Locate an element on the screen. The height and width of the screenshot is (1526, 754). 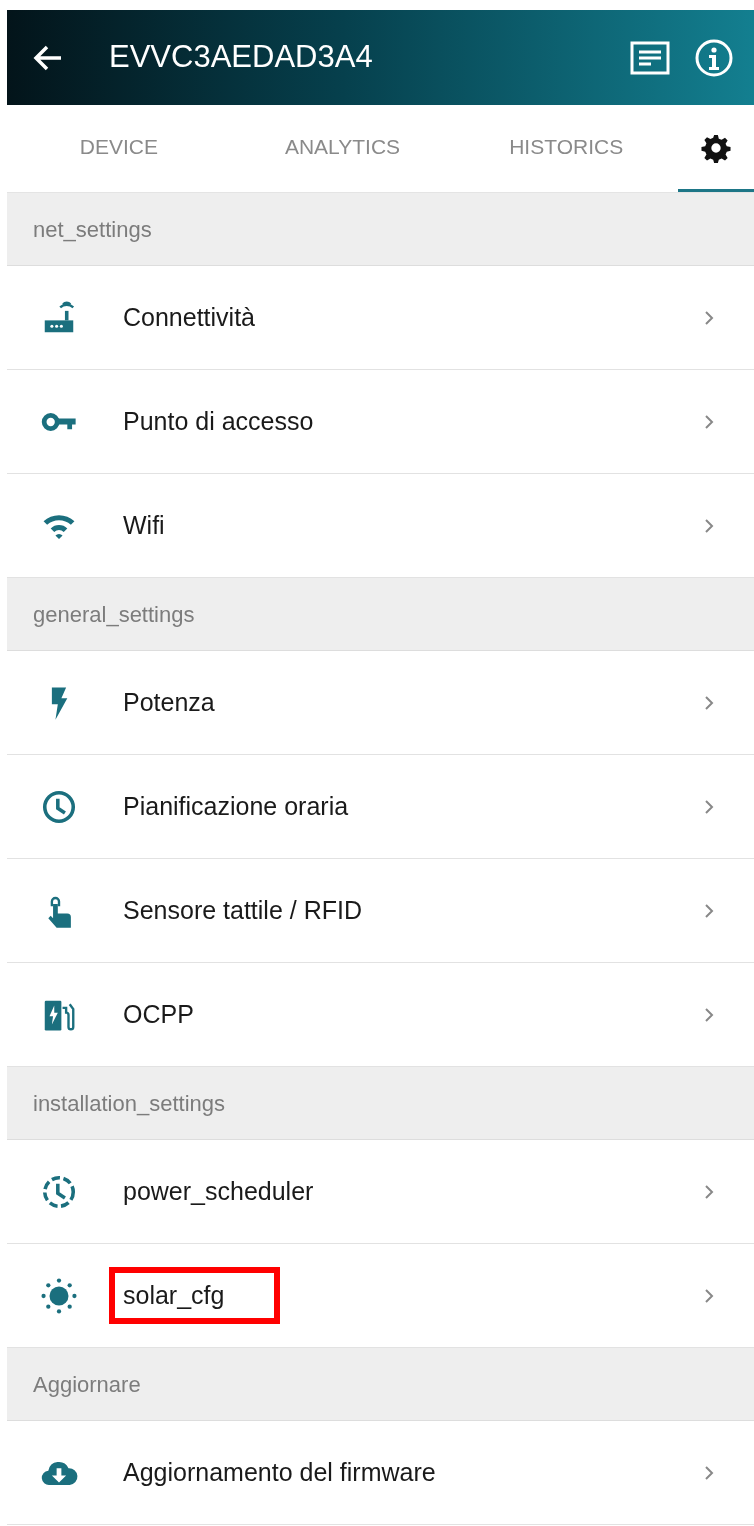
info-button is located at coordinates (714, 57).